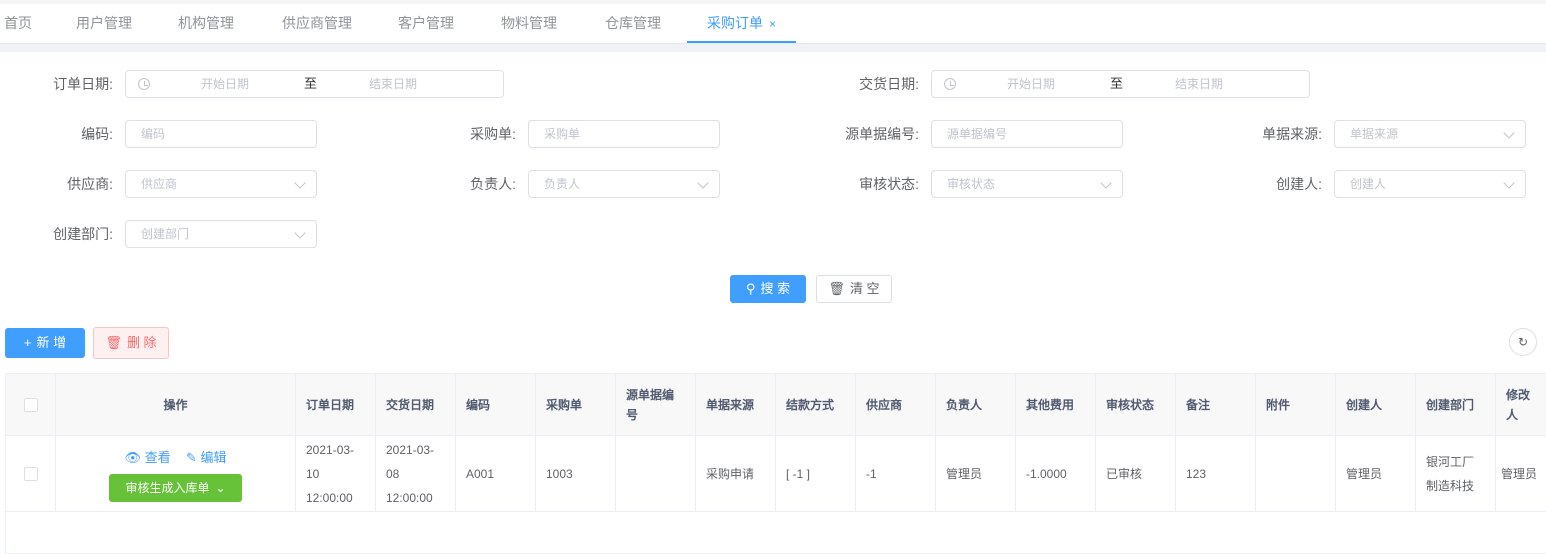 The image size is (1546, 554). Describe the element at coordinates (529, 23) in the screenshot. I see `tab-materials: 物料管理` at that location.